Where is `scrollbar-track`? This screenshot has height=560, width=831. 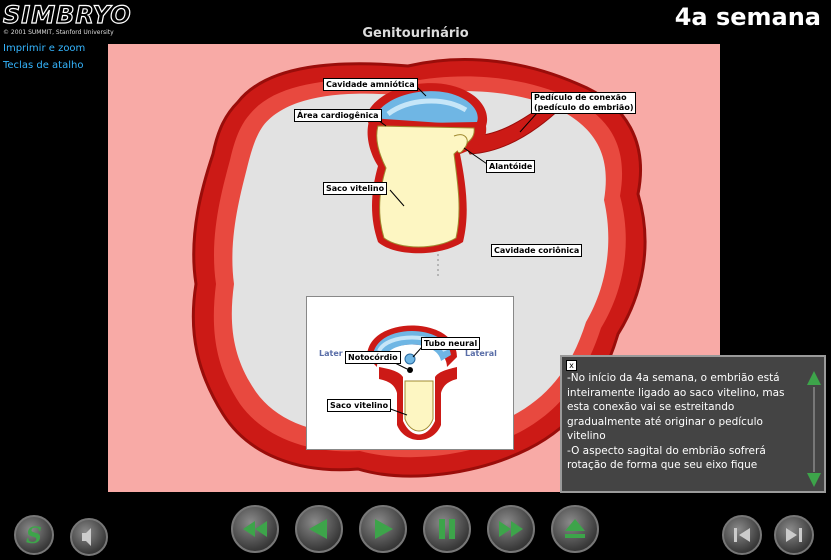 scrollbar-track is located at coordinates (814, 429).